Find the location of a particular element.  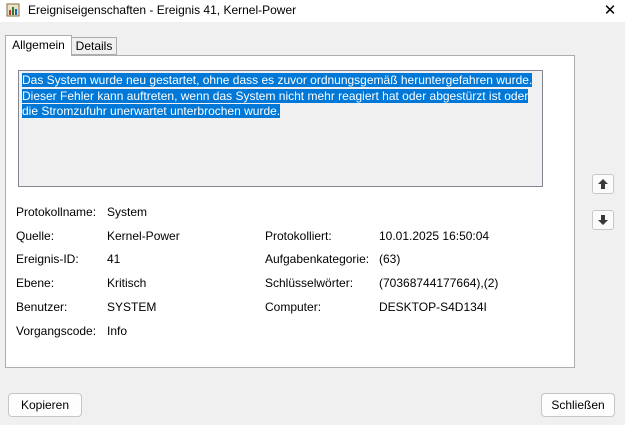

computer-value: DESKTOP-S4D134I is located at coordinates (433, 307).